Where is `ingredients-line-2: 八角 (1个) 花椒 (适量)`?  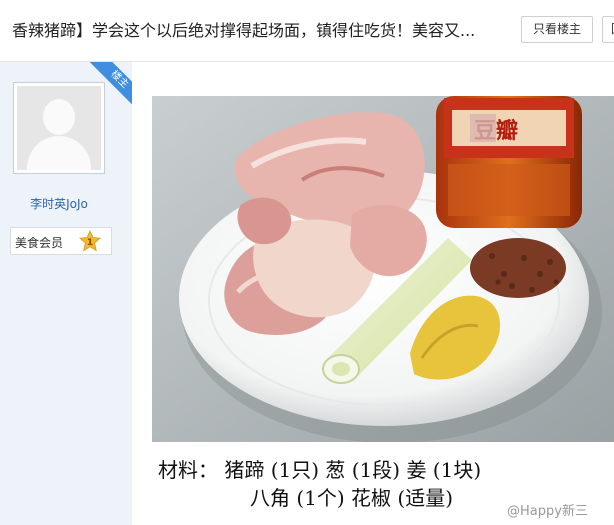 ingredients-line-2: 八角 (1个) 花椒 (适量) is located at coordinates (352, 498).